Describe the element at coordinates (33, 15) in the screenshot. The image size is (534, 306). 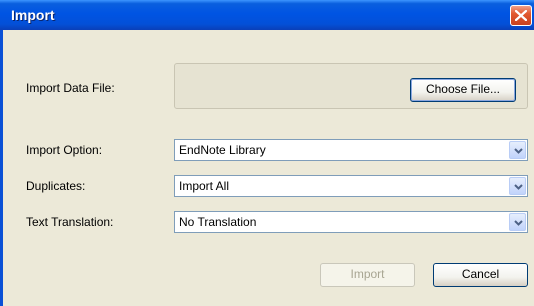
I see `window-title: Import` at that location.